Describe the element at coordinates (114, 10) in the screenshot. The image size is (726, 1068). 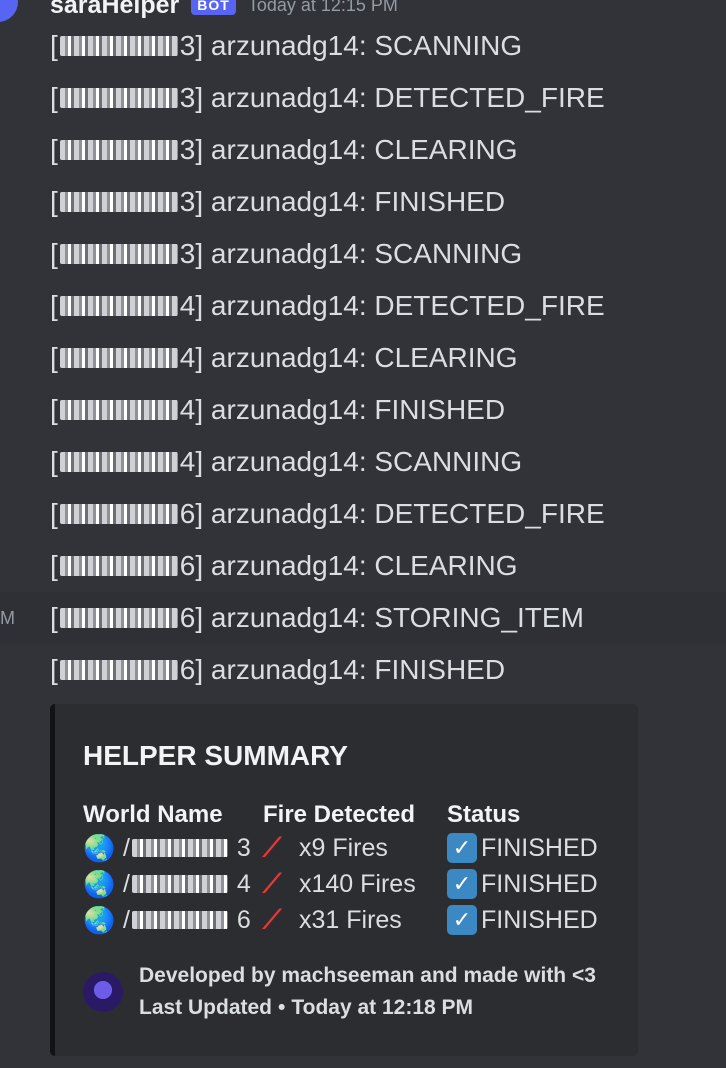
I see `author-name: saraHelper` at that location.